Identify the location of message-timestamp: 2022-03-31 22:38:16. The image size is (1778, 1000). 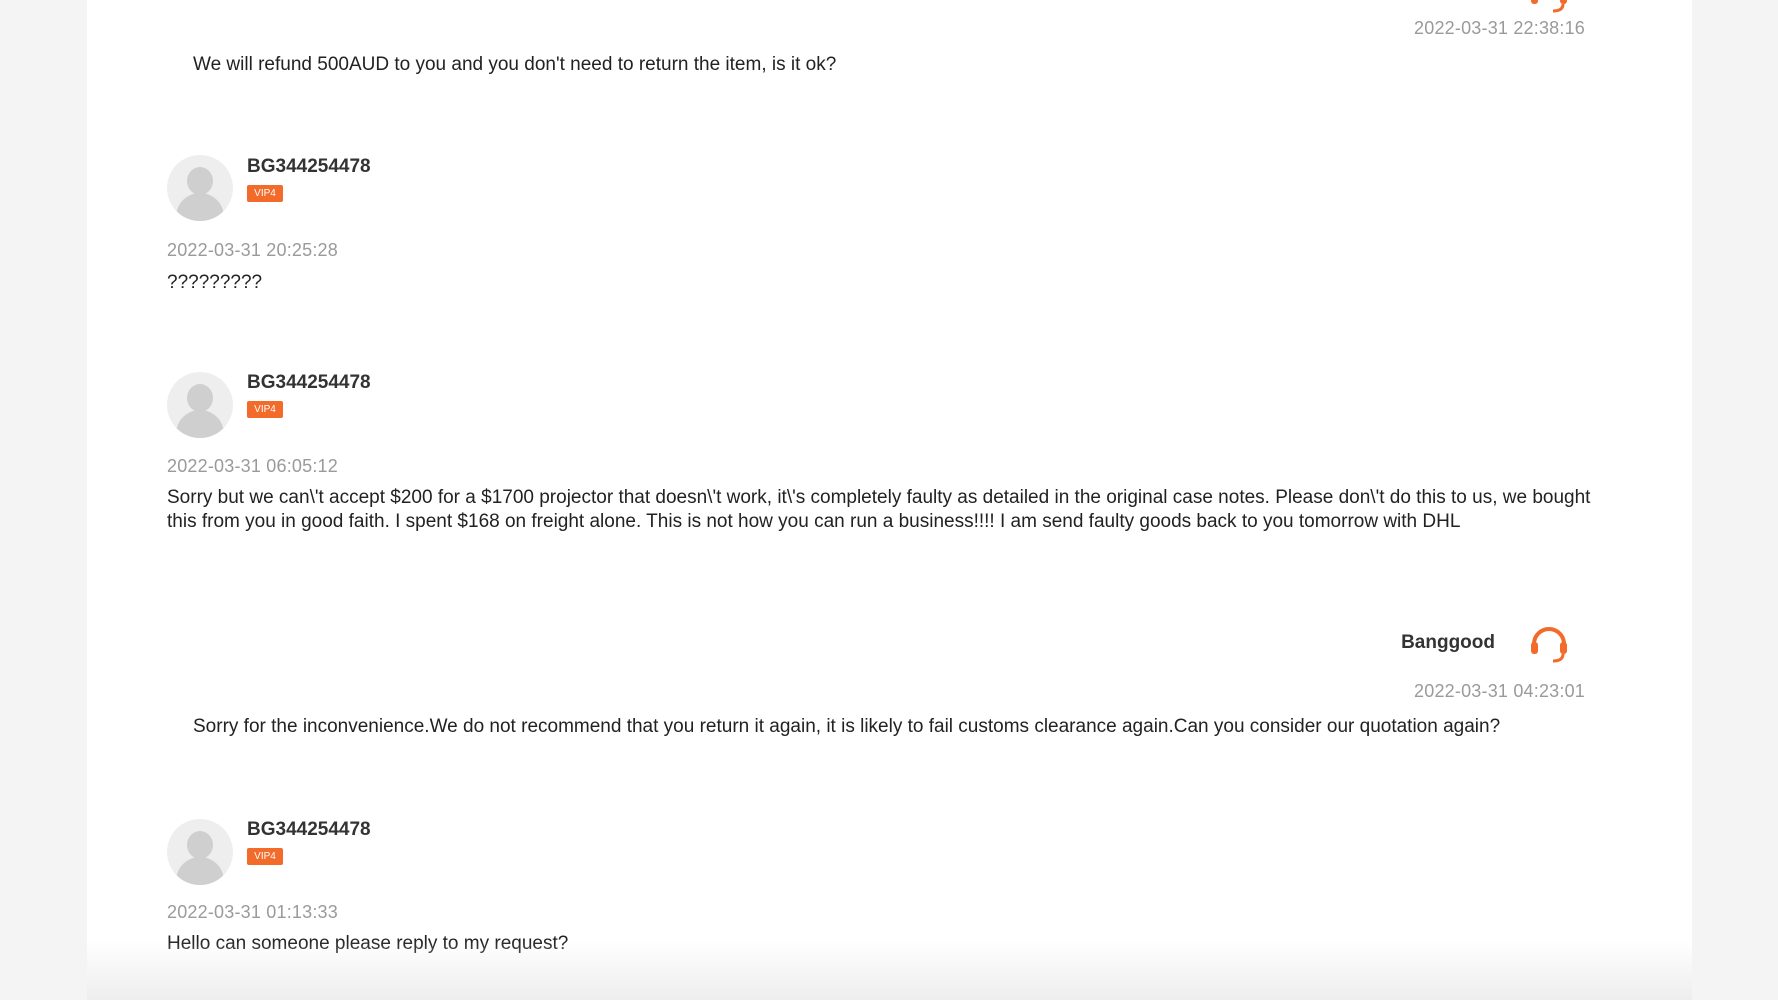
(1499, 28).